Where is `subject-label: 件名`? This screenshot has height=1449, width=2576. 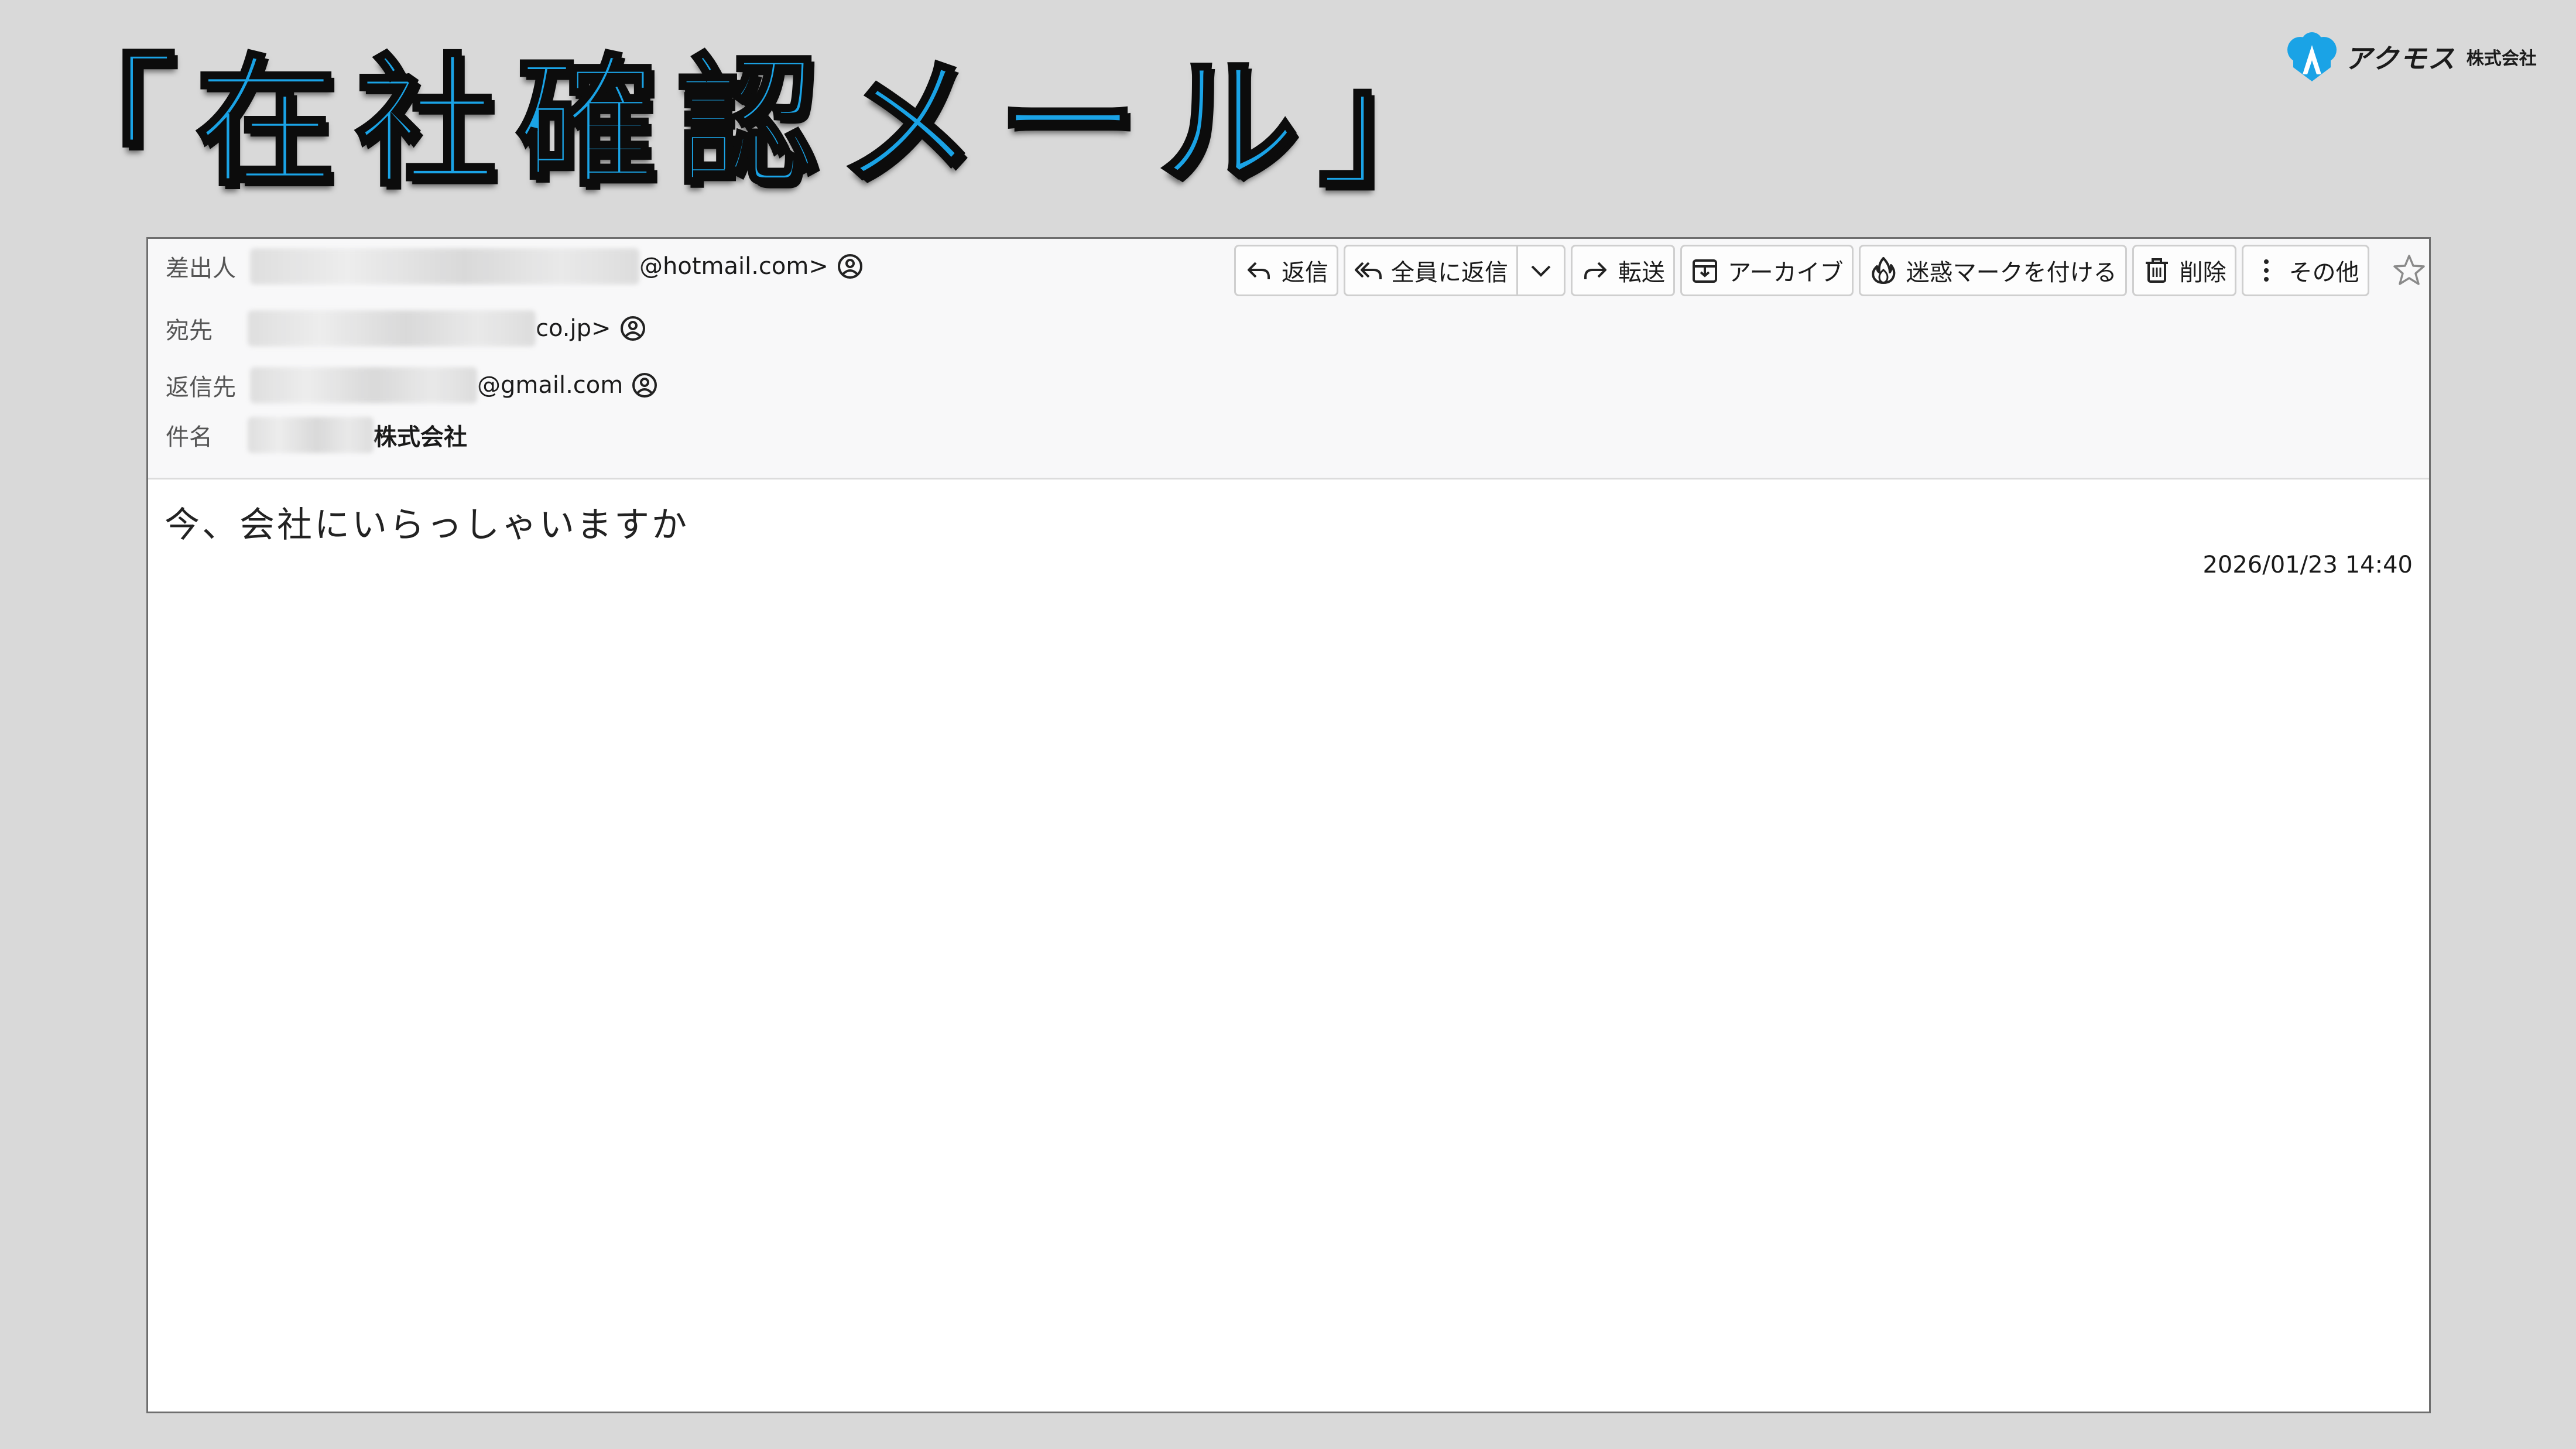 subject-label: 件名 is located at coordinates (189, 437).